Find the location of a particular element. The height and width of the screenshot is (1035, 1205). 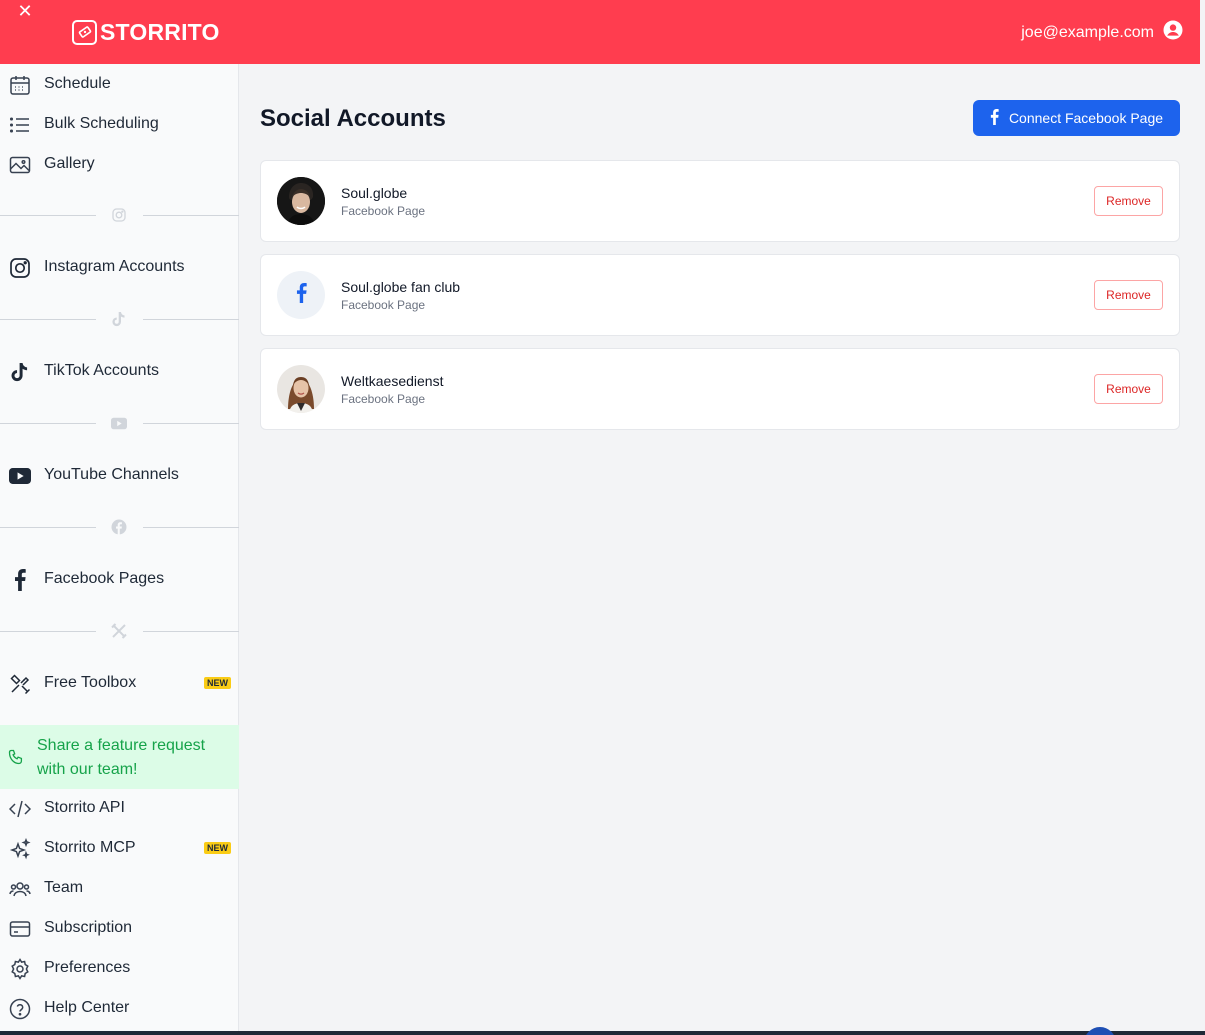

sidebar-item-tiktok-accounts: TikTok Accounts is located at coordinates (119, 371).